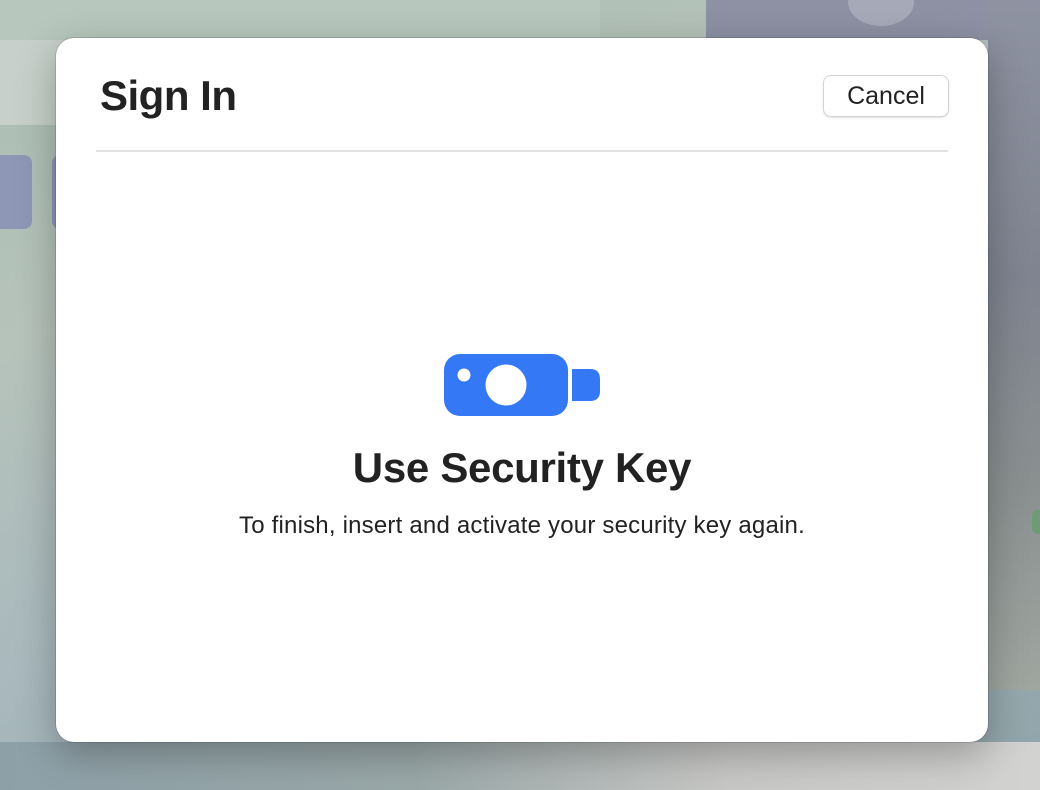 This screenshot has height=790, width=1040. I want to click on divider, so click(522, 151).